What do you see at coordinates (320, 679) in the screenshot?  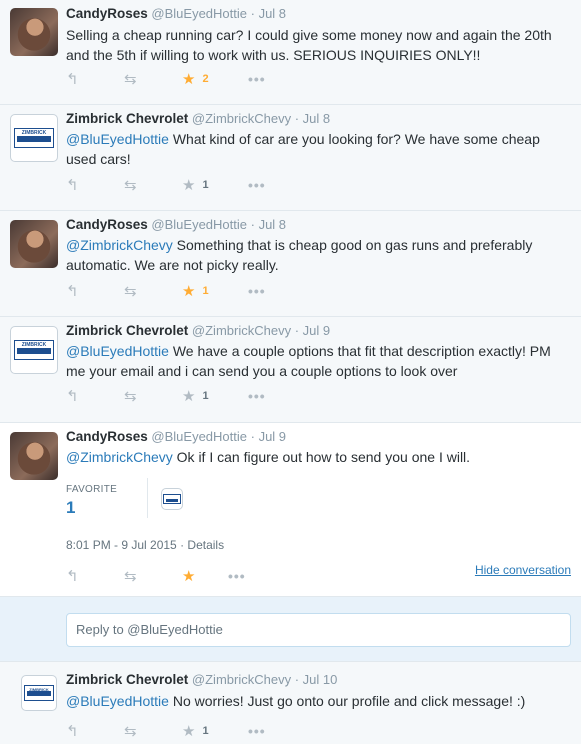 I see `tweet-time: Jul 10` at bounding box center [320, 679].